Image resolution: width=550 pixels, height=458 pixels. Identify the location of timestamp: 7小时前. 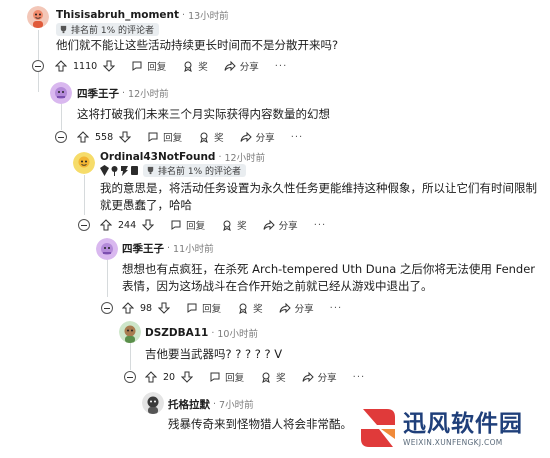
(236, 404).